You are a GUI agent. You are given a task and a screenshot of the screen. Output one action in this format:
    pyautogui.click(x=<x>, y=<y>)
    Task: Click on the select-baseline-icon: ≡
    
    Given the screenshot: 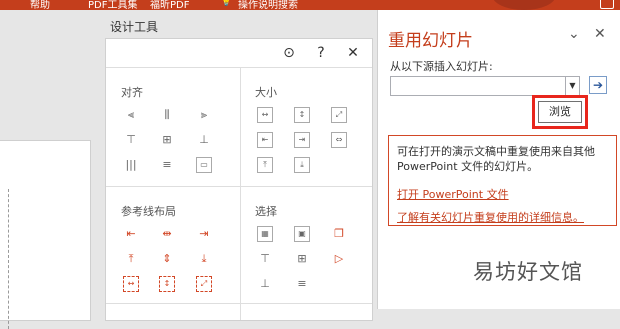 What is the action you would take?
    pyautogui.click(x=302, y=284)
    